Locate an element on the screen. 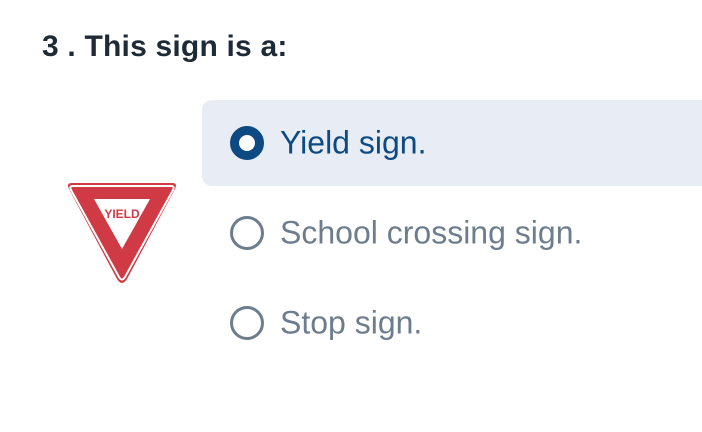  option-stop-sign: Stop sign. is located at coordinates (452, 323).